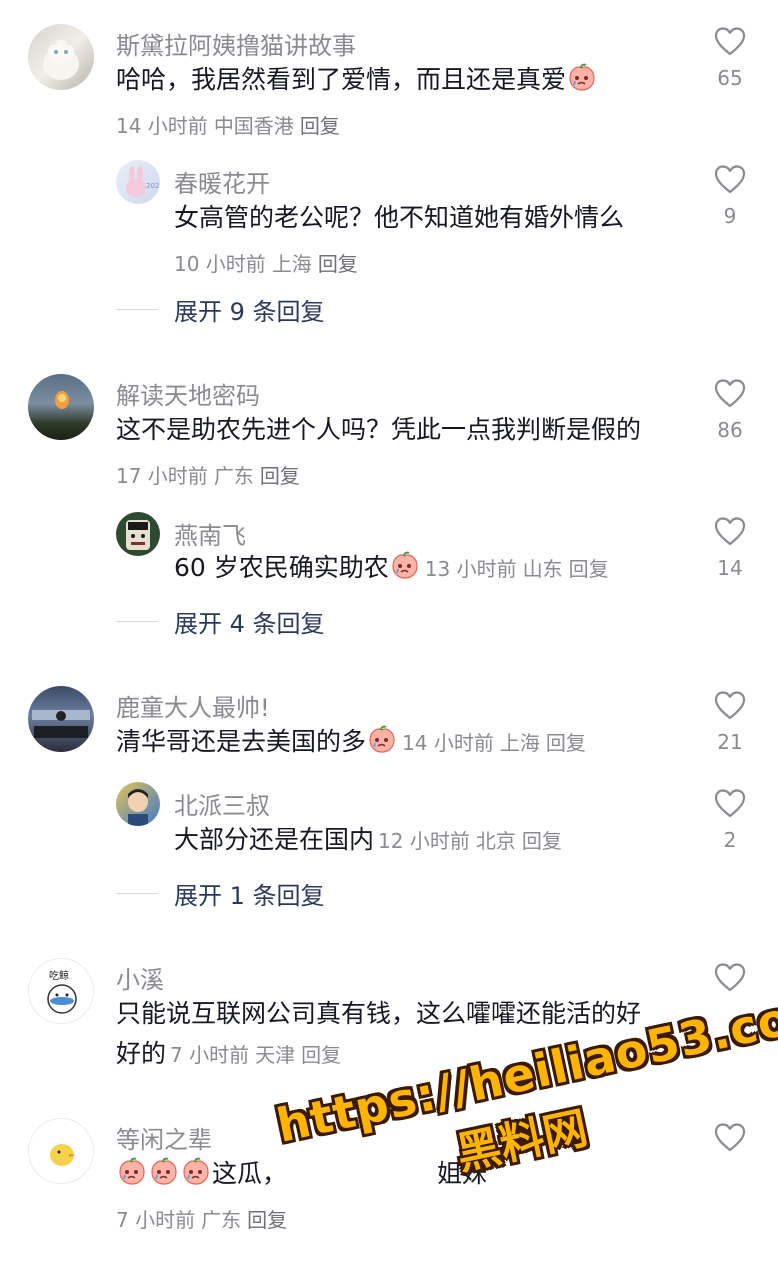 The image size is (778, 1280). Describe the element at coordinates (730, 548) in the screenshot. I see `like-button: 14` at that location.